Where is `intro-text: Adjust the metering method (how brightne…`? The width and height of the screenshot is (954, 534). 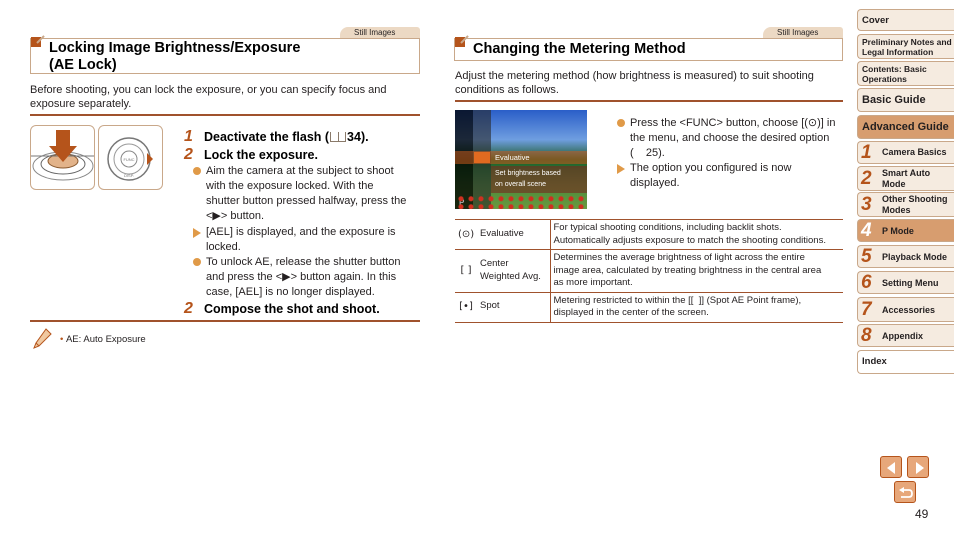 intro-text: Adjust the metering method (how brightne… is located at coordinates (634, 83).